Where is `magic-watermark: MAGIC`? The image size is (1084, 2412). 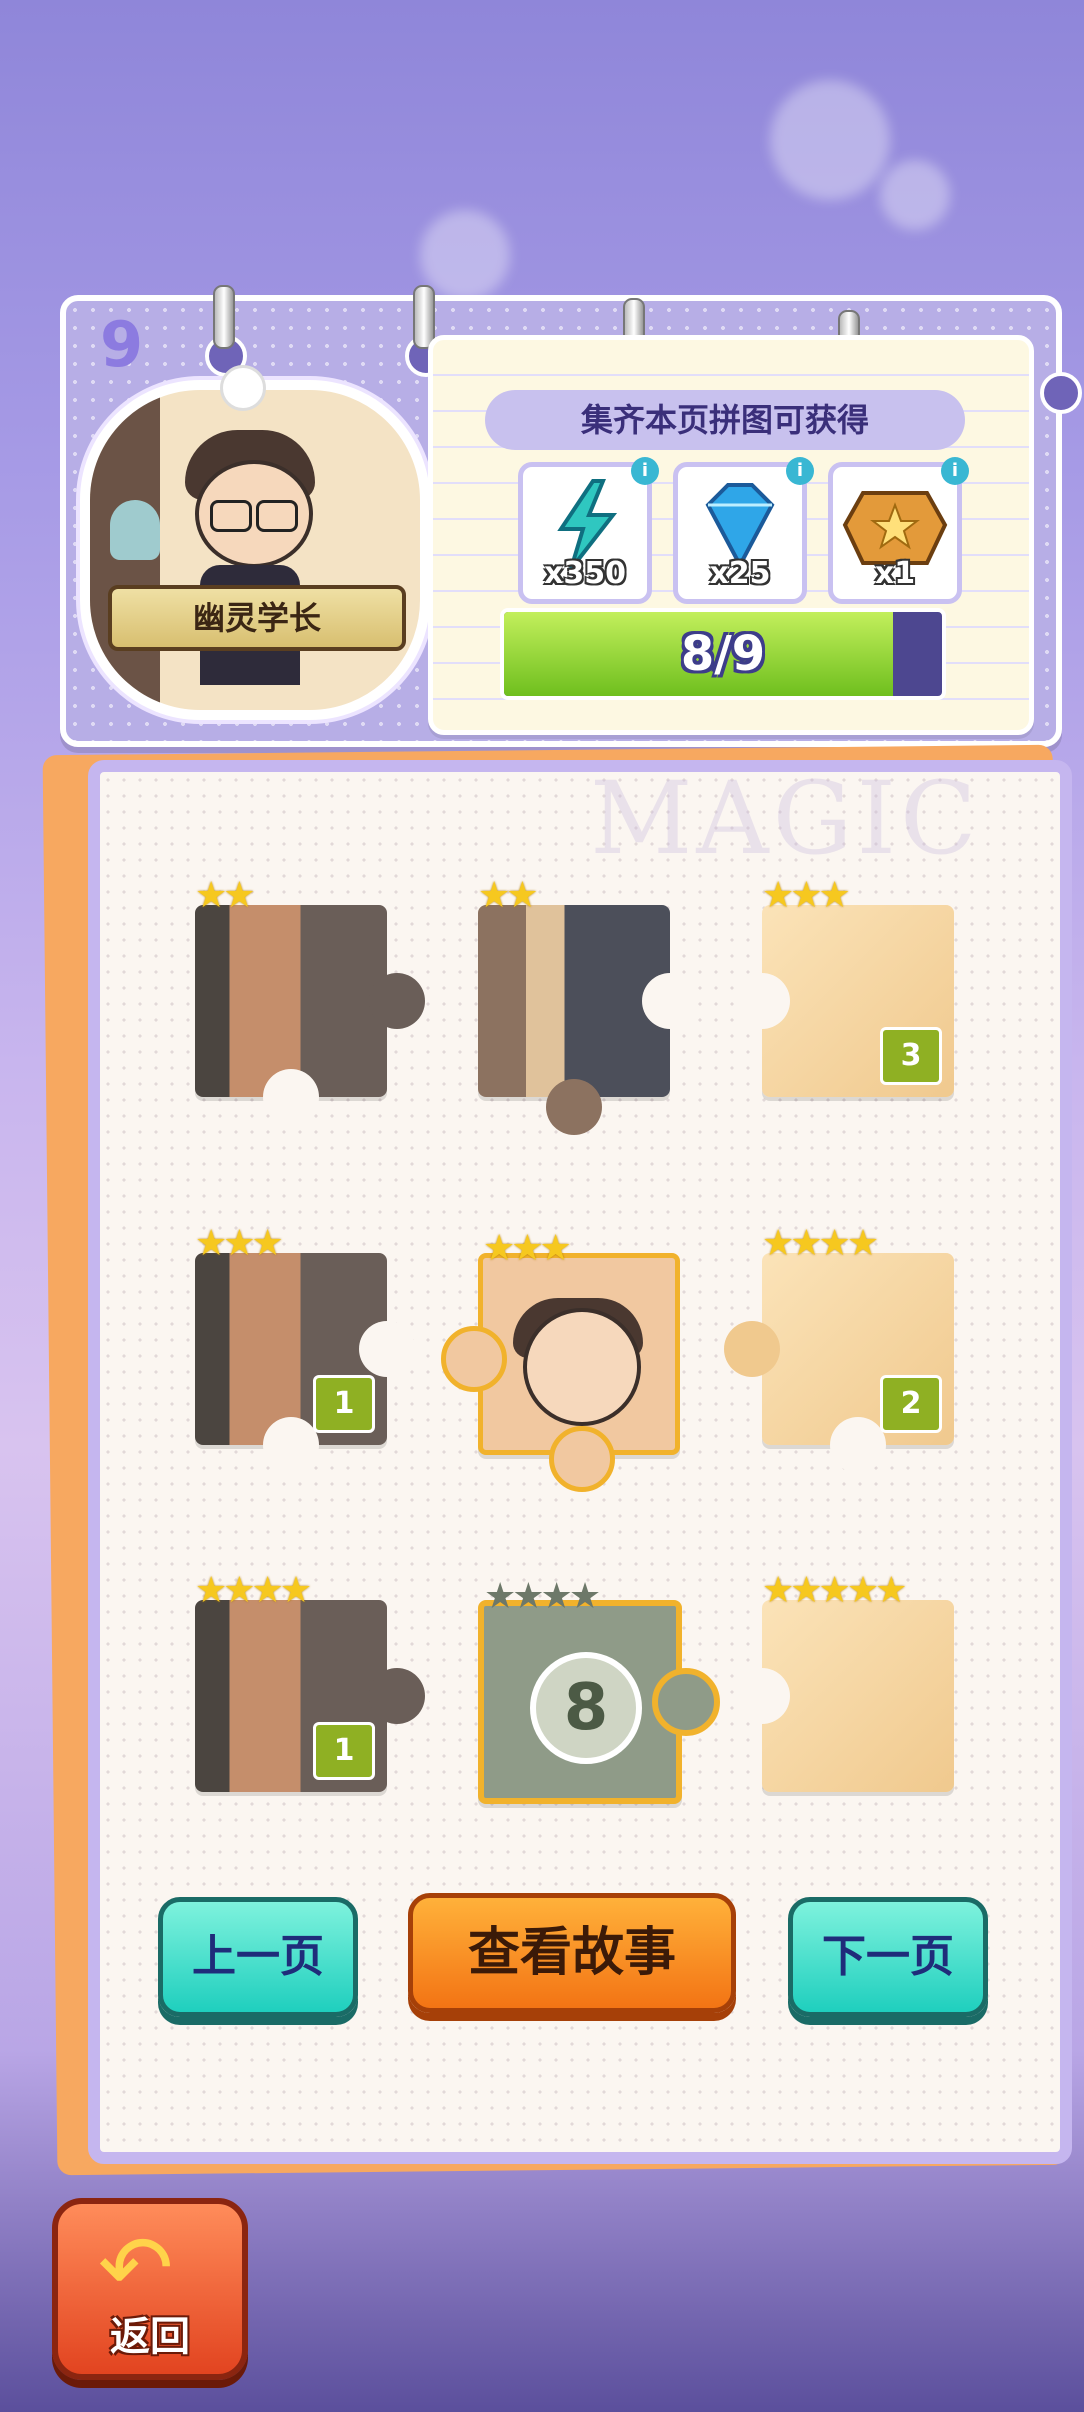 magic-watermark: MAGIC is located at coordinates (785, 818).